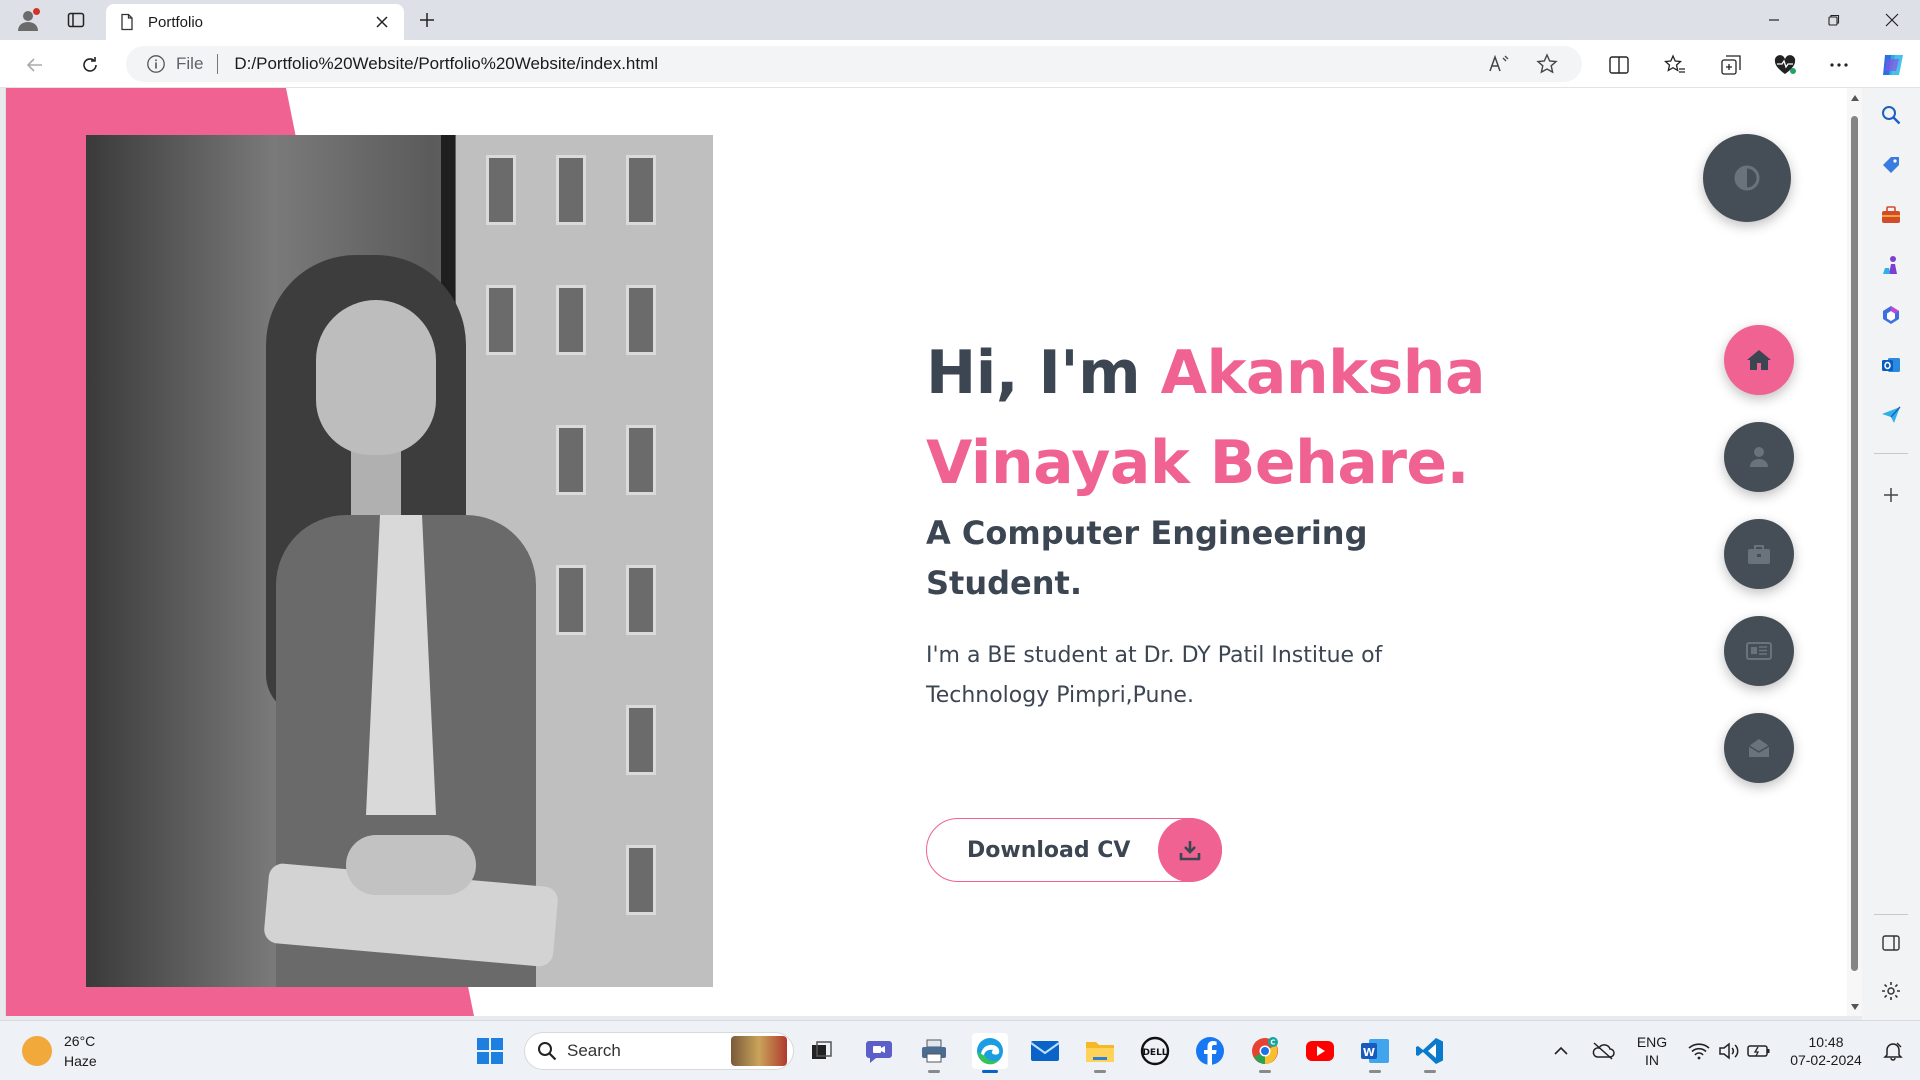 This screenshot has height=1080, width=1920. What do you see at coordinates (1891, 115) in the screenshot?
I see `sidebar-search-button` at bounding box center [1891, 115].